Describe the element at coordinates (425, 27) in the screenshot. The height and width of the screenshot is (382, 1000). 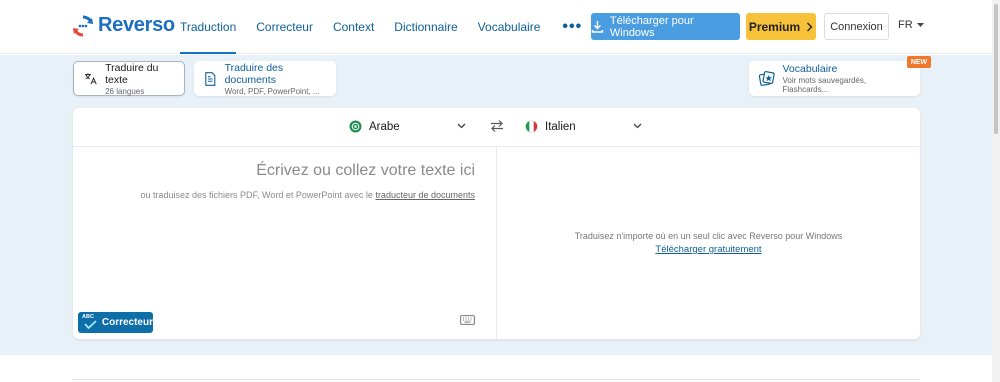
I see `nav-item-dictionnaire: Dictionnaire` at that location.